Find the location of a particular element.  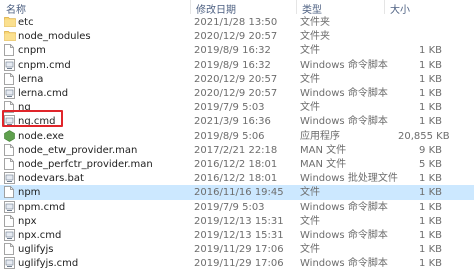

file-name: cnpm is located at coordinates (32, 51).